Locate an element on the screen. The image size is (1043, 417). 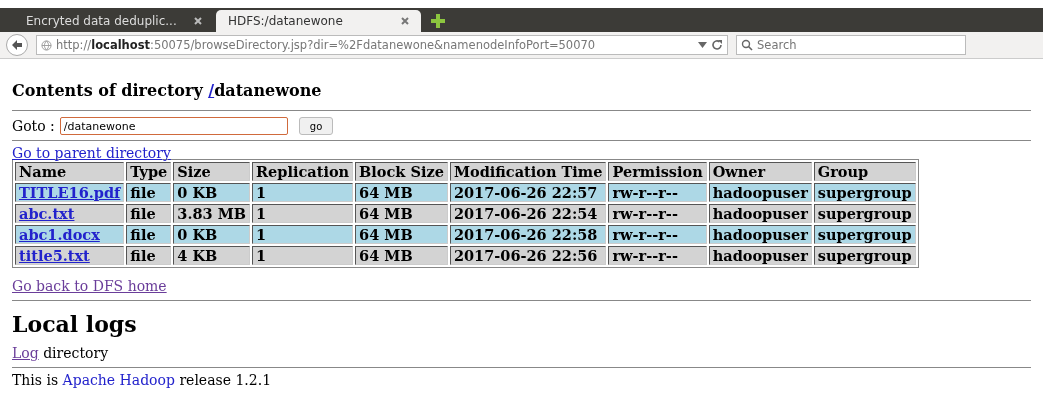
page-heading: Contents of directory /datanewone is located at coordinates (167, 90).